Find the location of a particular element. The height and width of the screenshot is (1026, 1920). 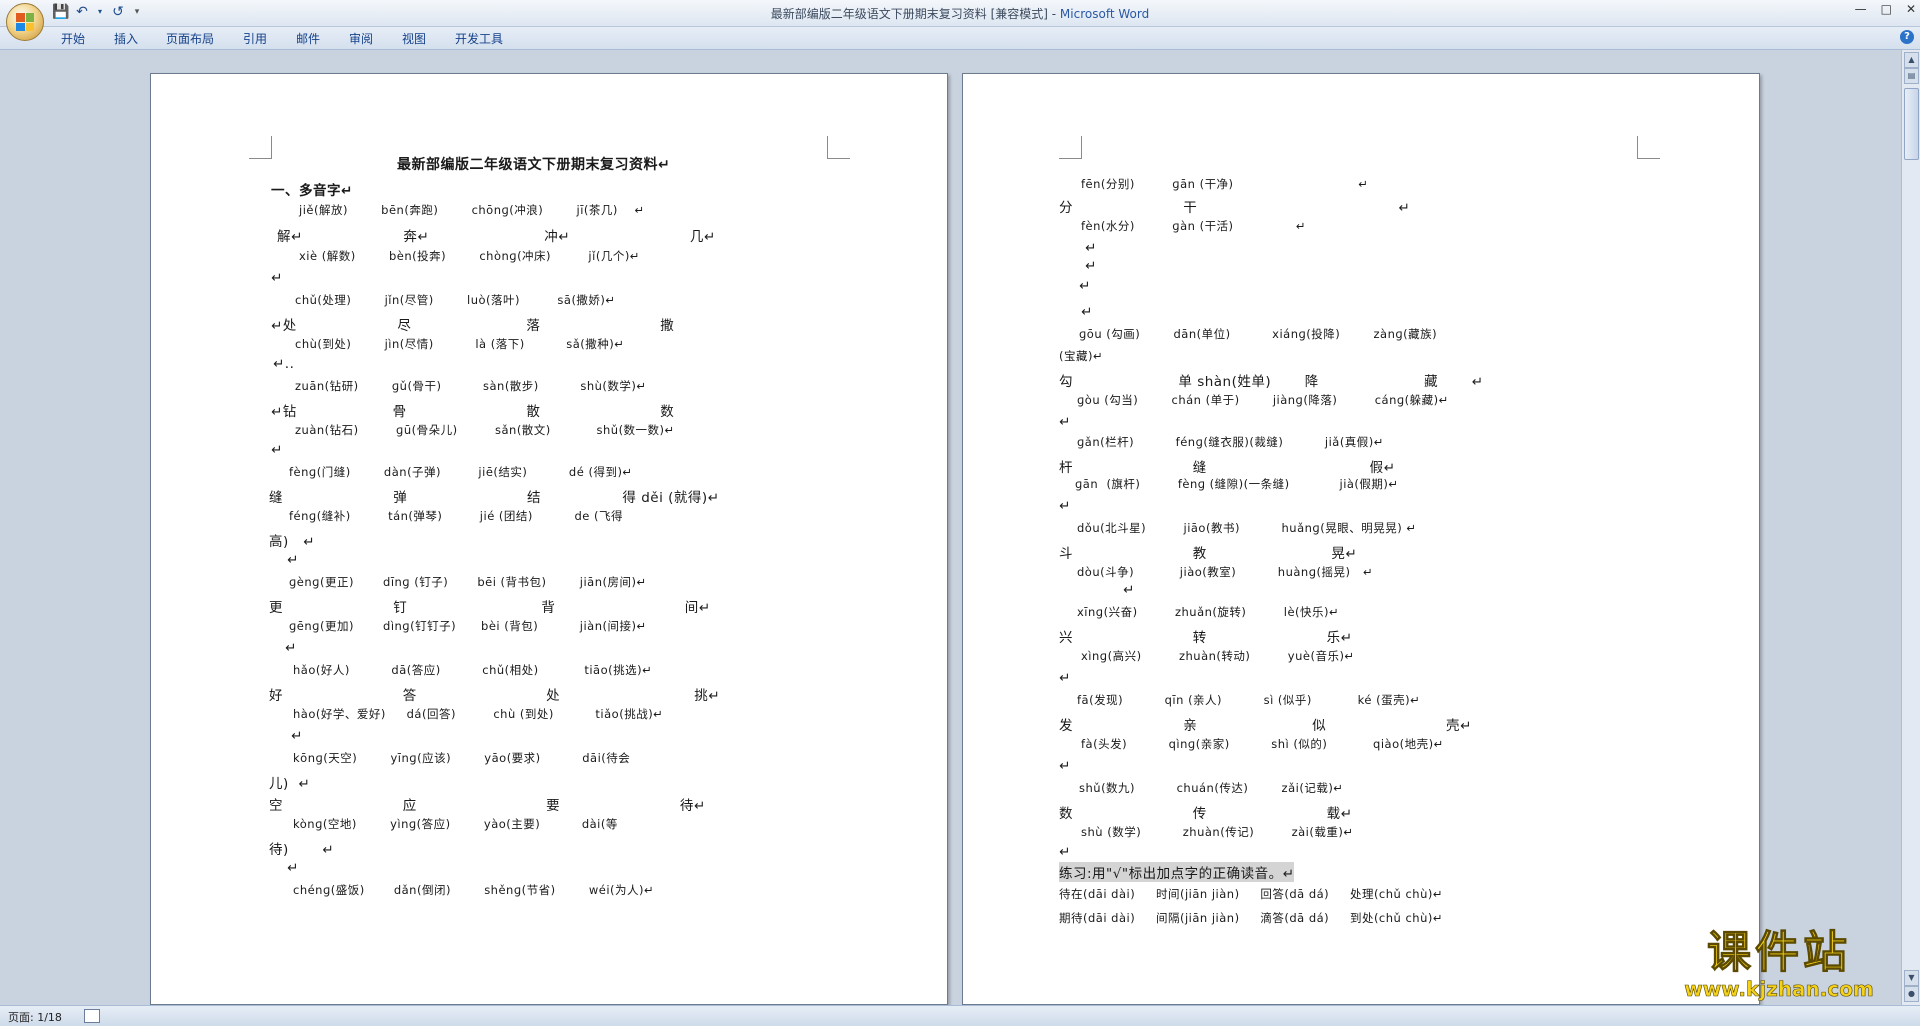

document-line: kònɡ(空地) yìnɡ(答应) yào(主要) dài(等 is located at coordinates (455, 824).